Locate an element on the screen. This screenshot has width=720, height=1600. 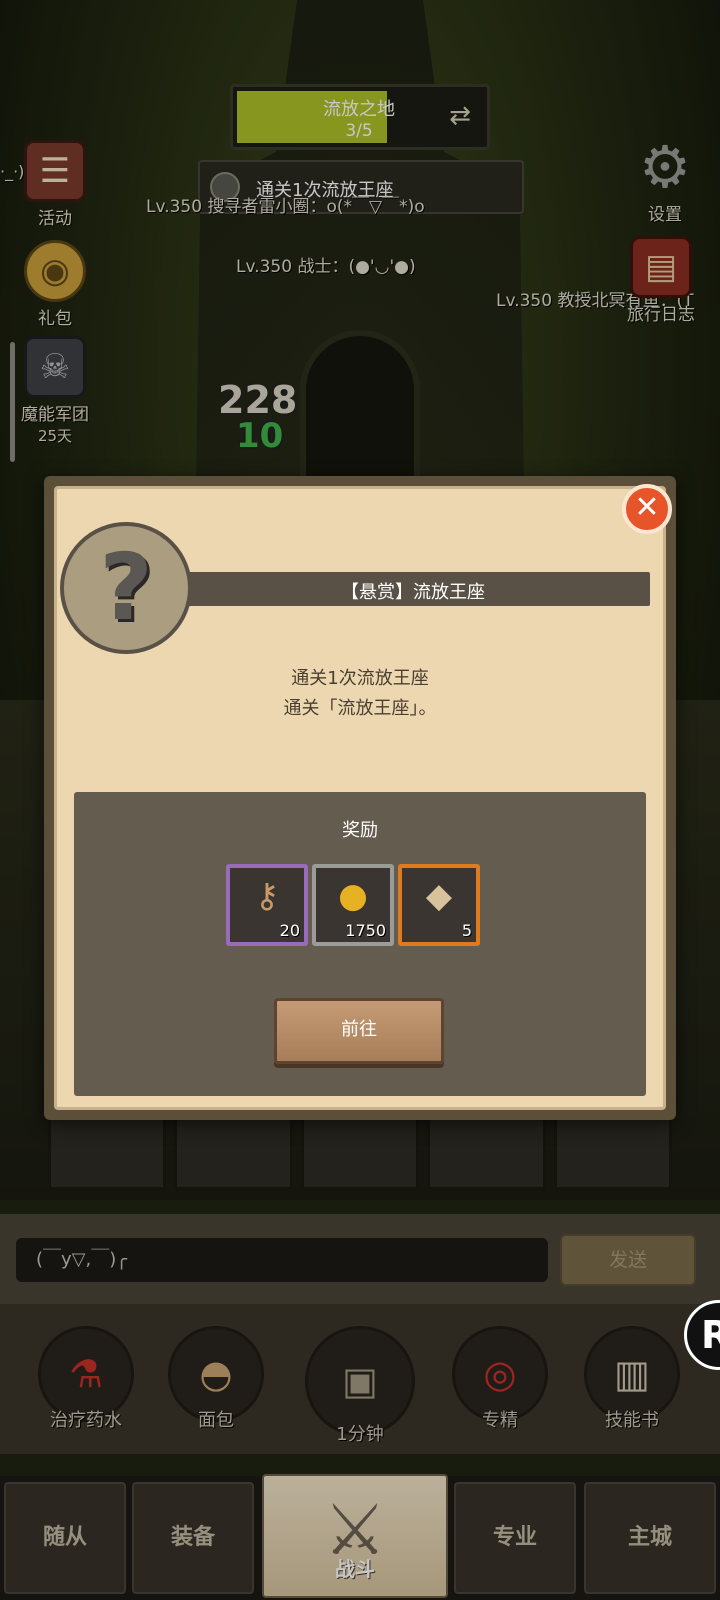
close-button: ✕ is located at coordinates (647, 509).